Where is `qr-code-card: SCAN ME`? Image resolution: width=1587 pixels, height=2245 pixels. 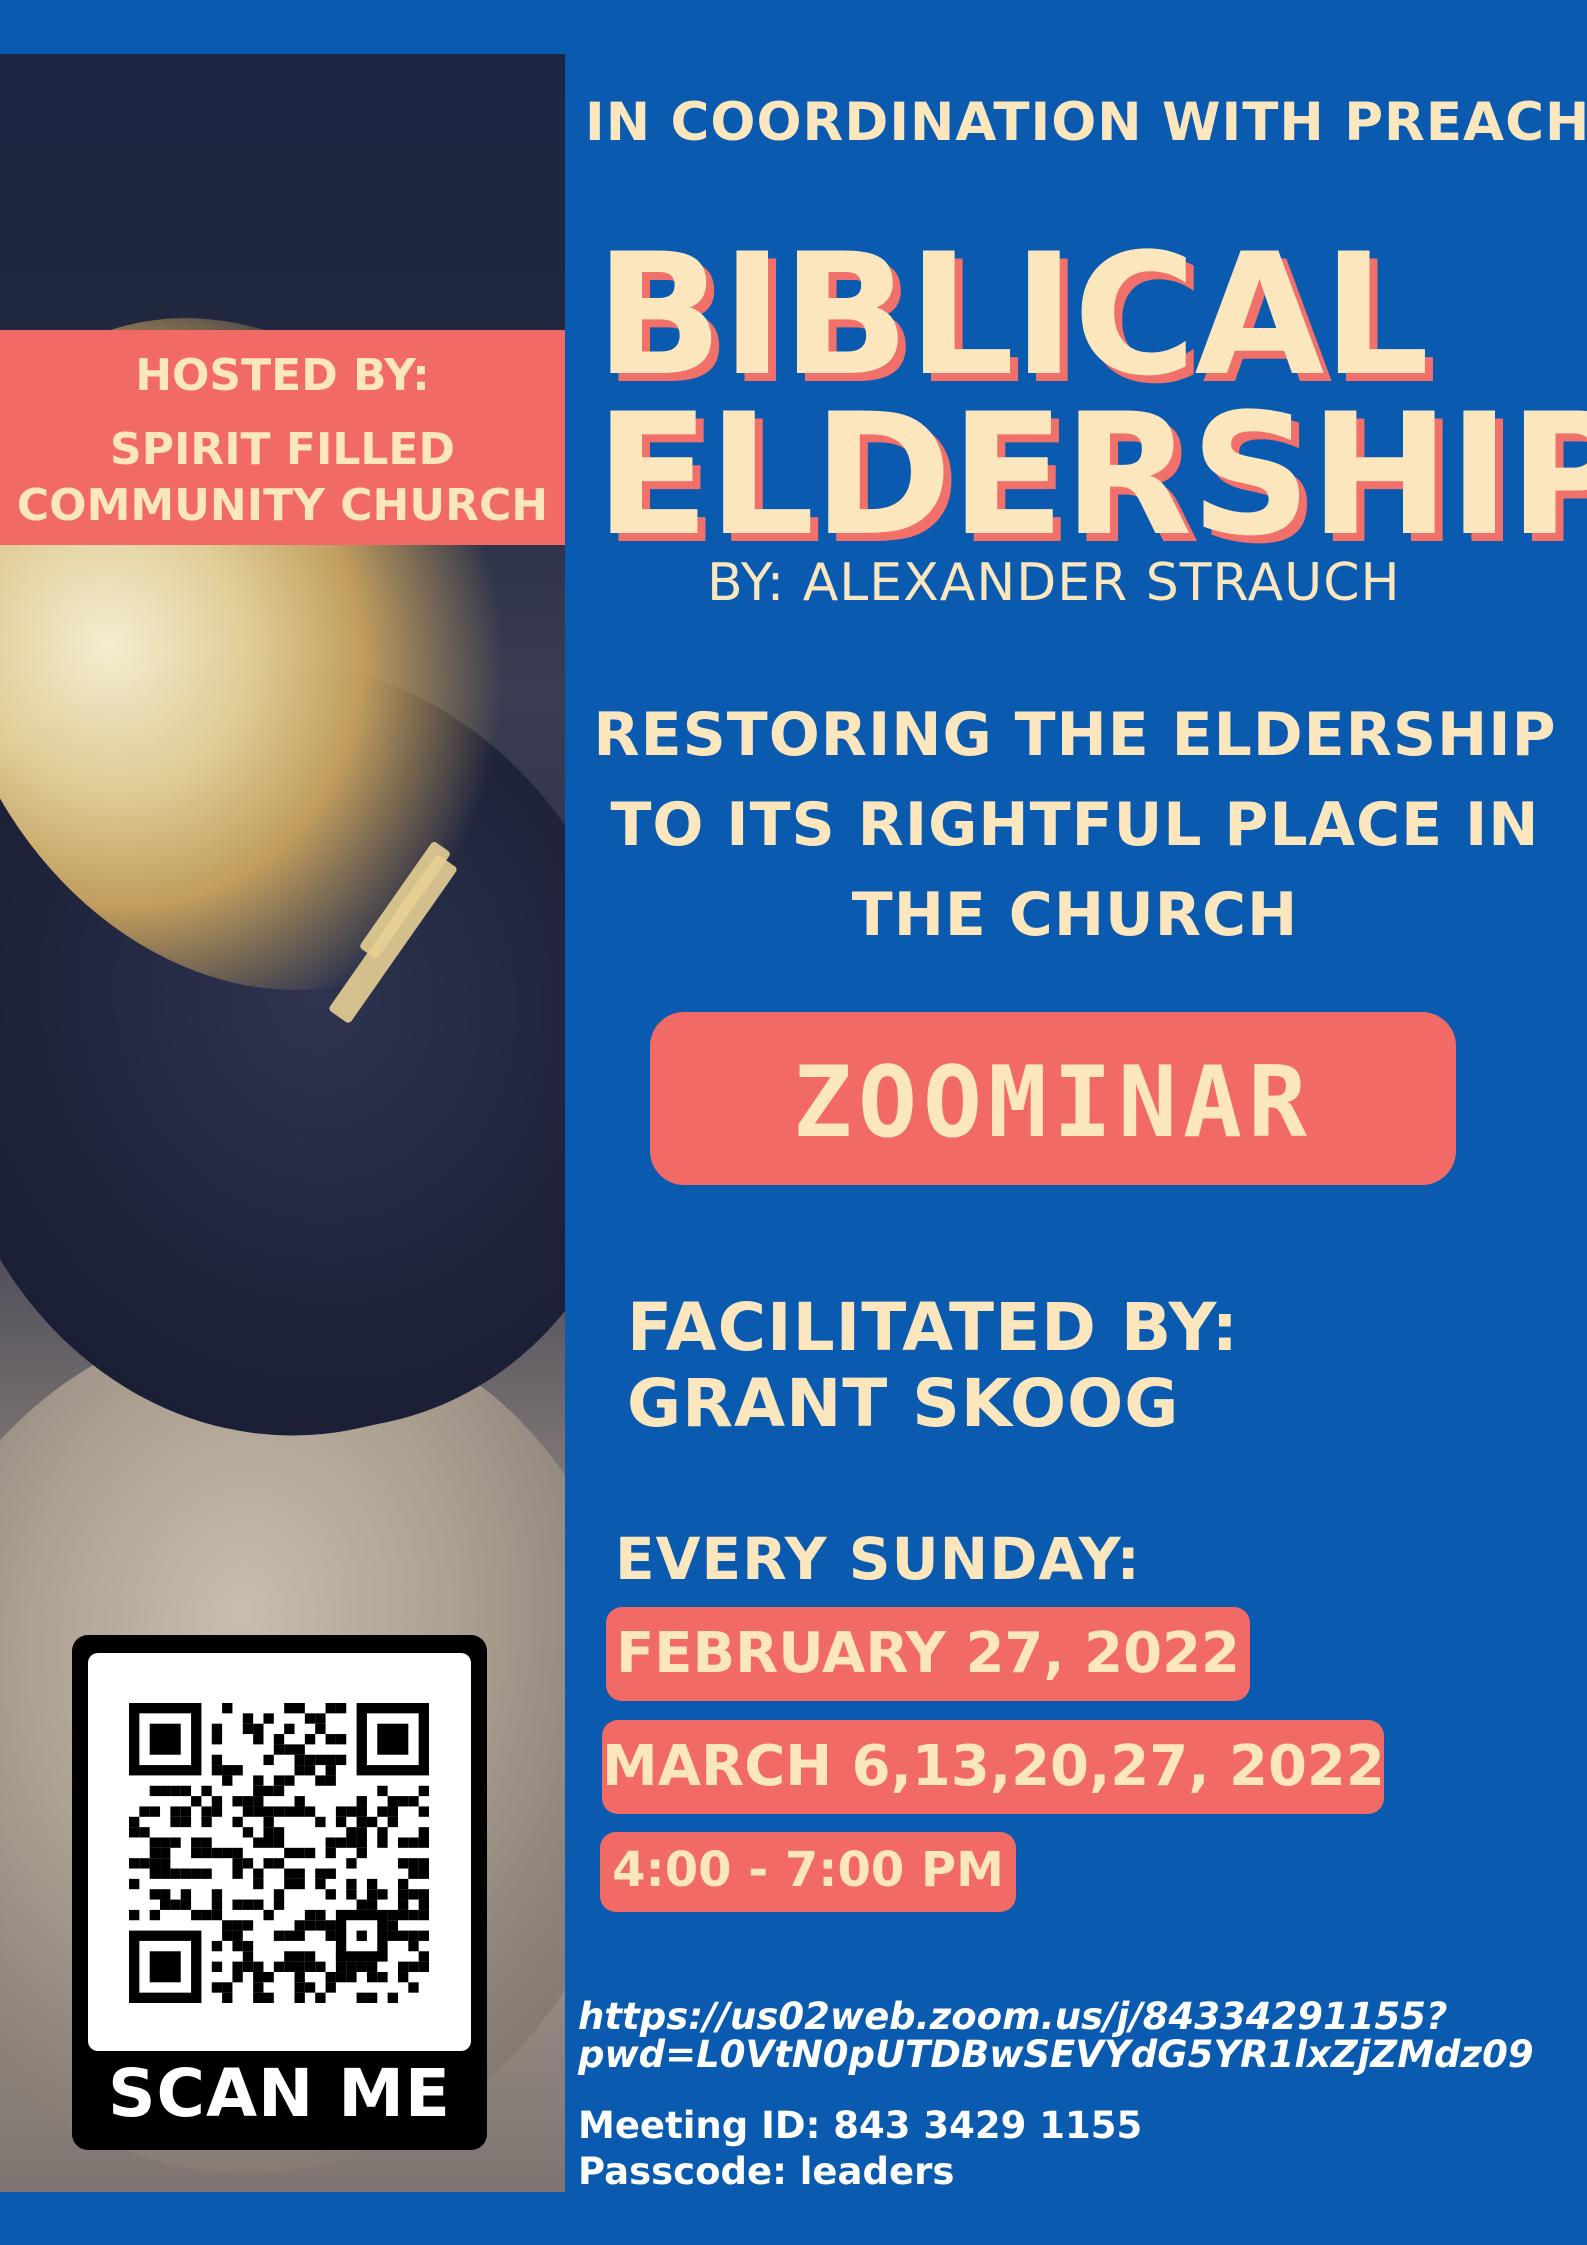 qr-code-card: SCAN ME is located at coordinates (279, 1892).